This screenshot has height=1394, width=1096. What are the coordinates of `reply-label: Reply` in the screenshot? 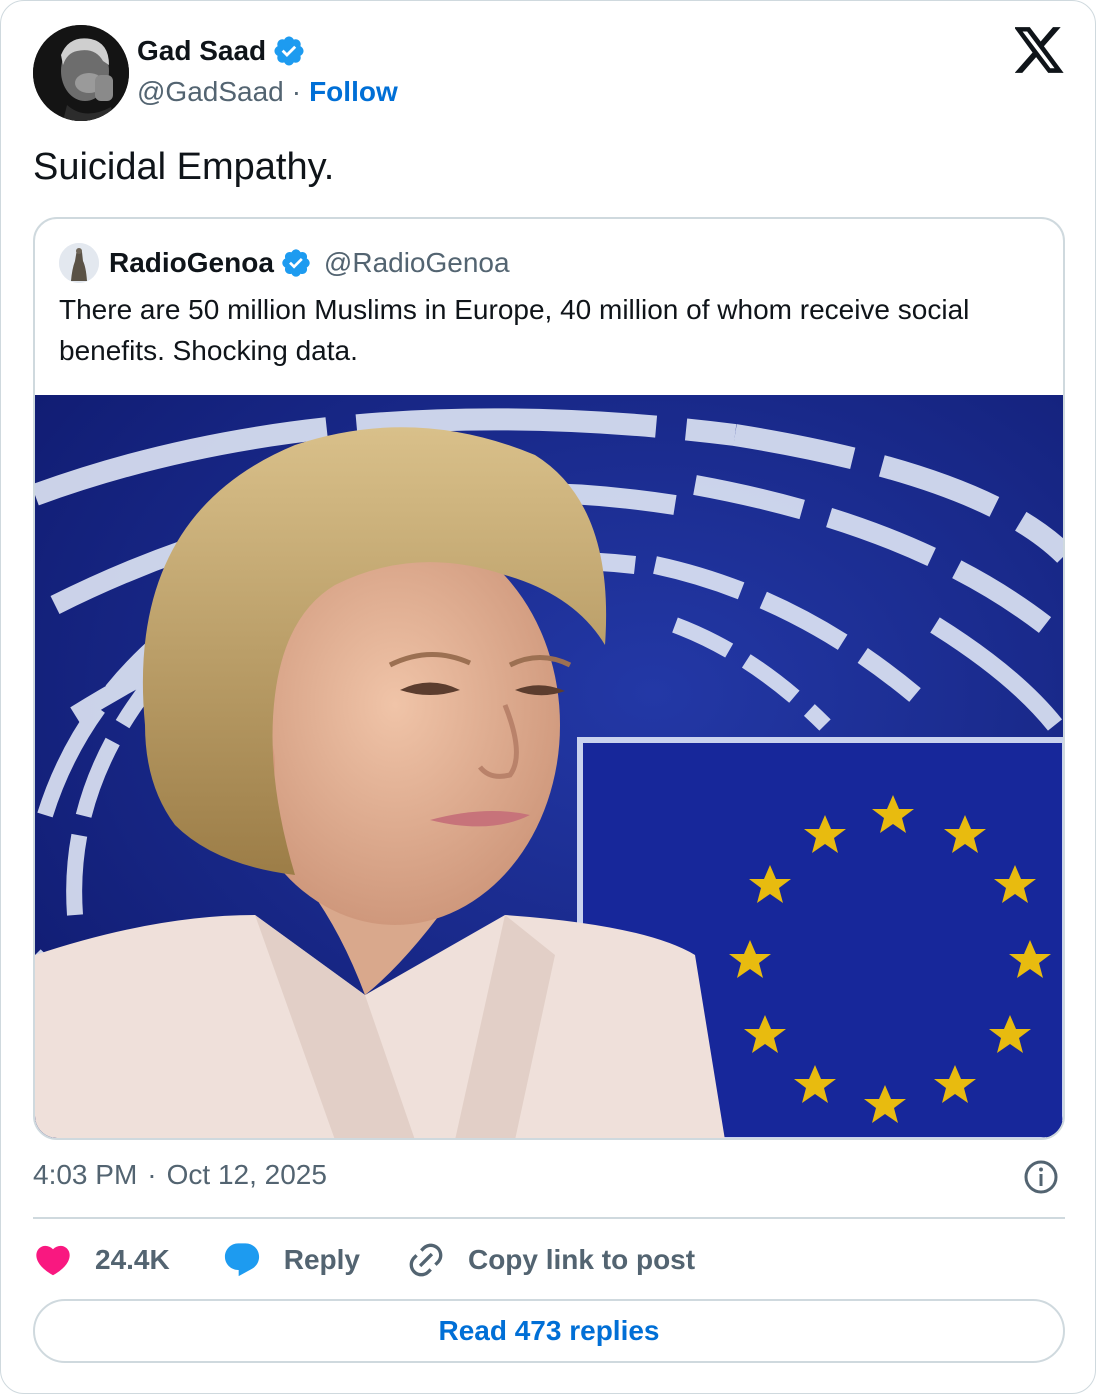 It's located at (321, 1259).